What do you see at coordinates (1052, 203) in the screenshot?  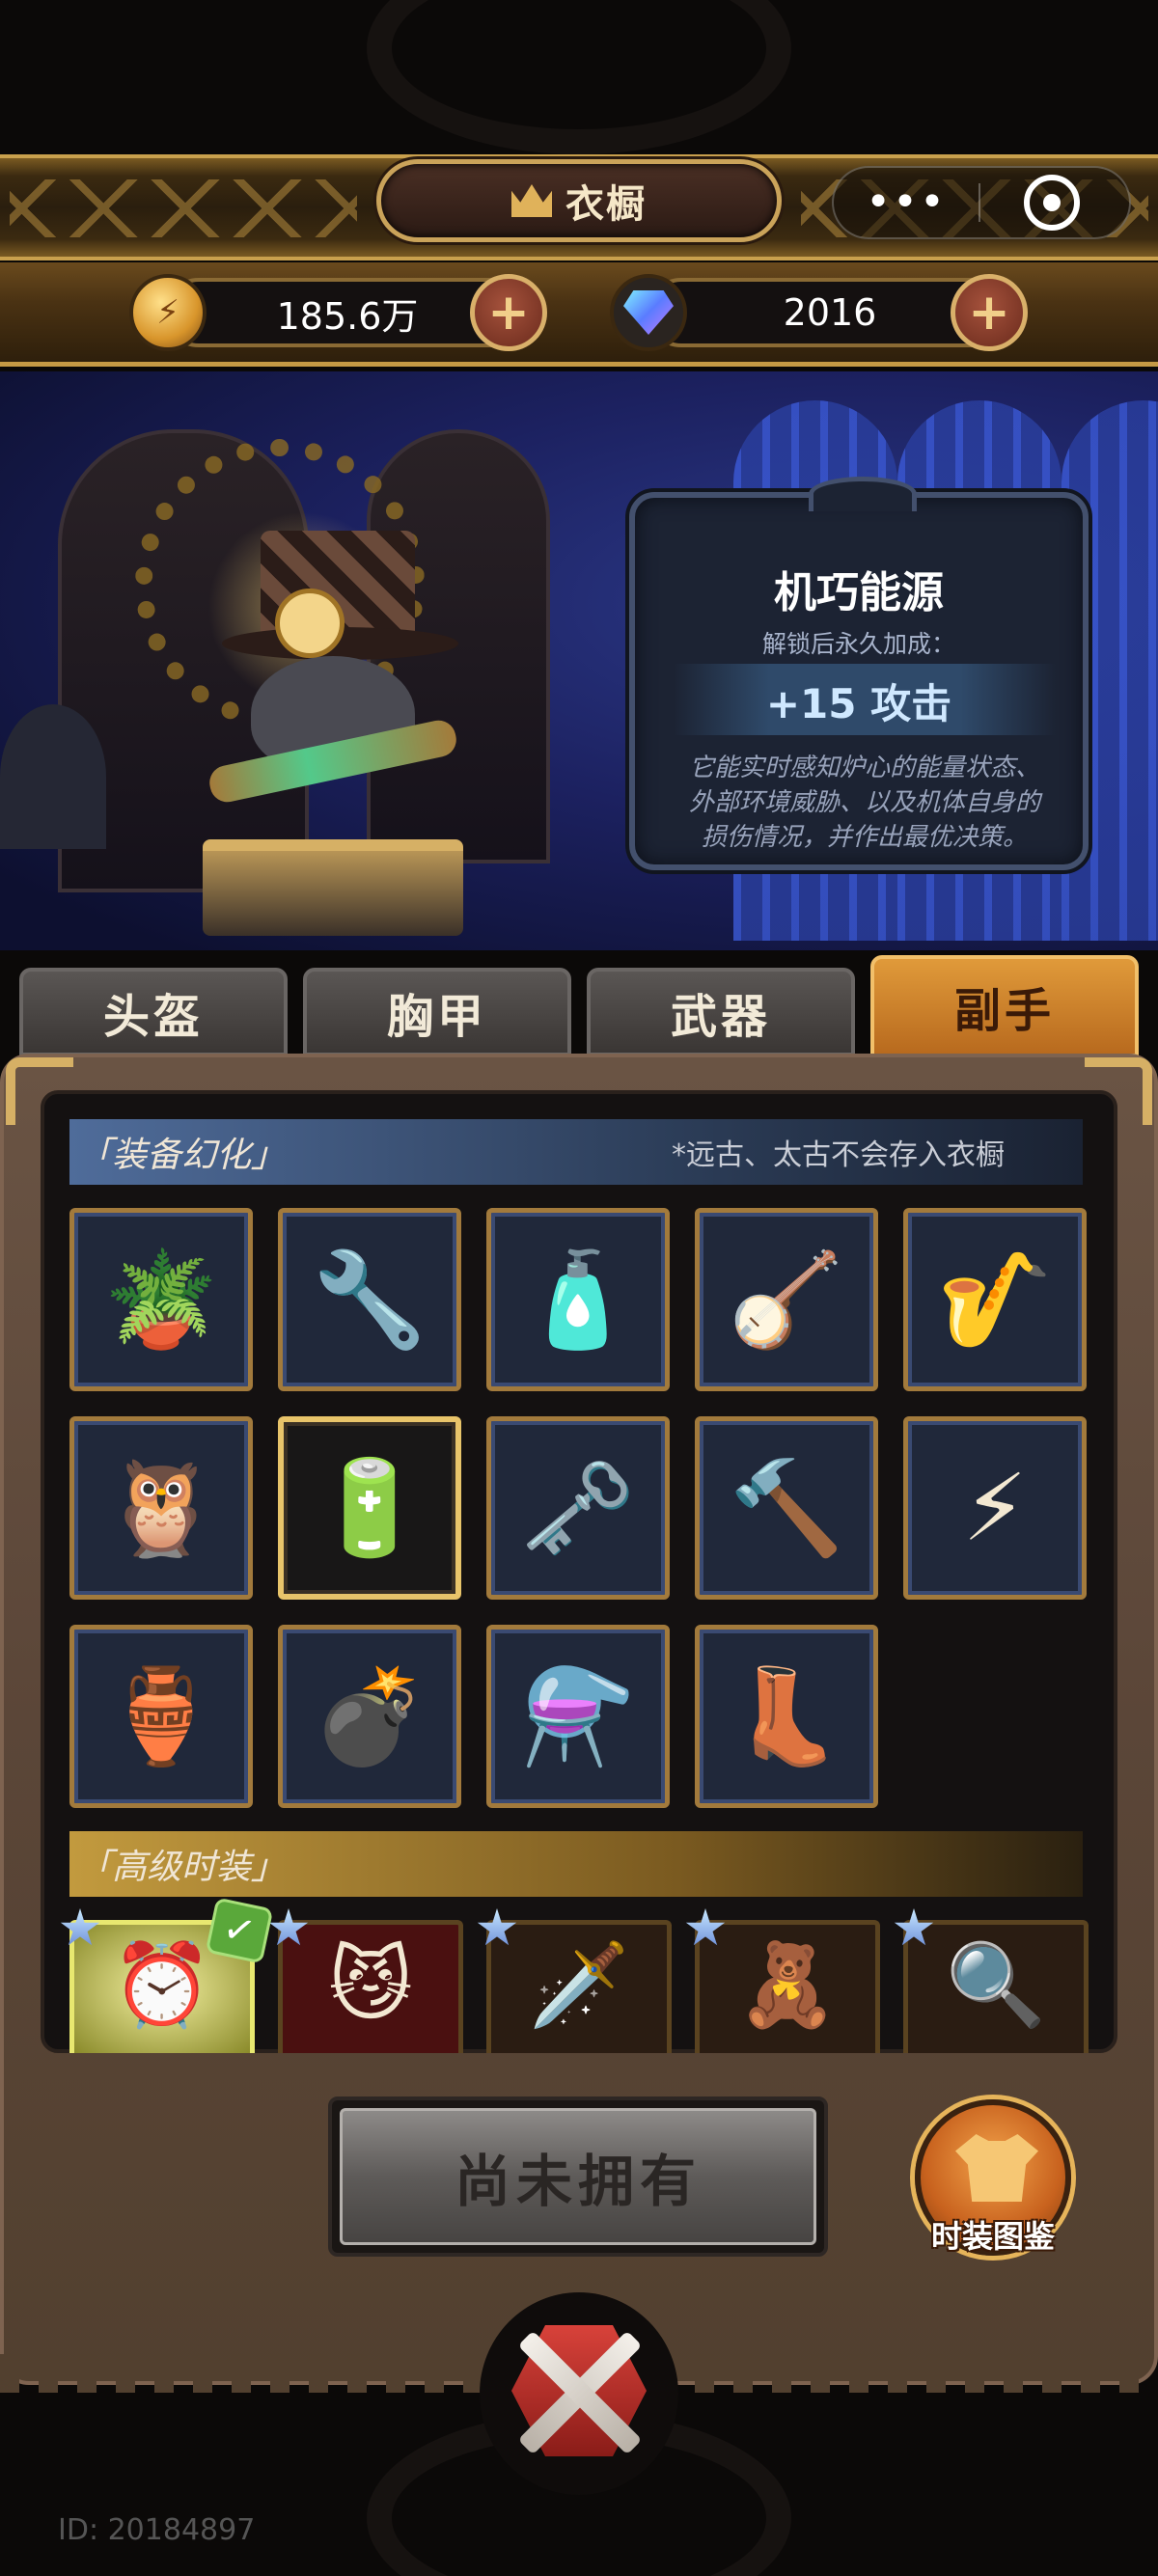 I see `close-target-icon` at bounding box center [1052, 203].